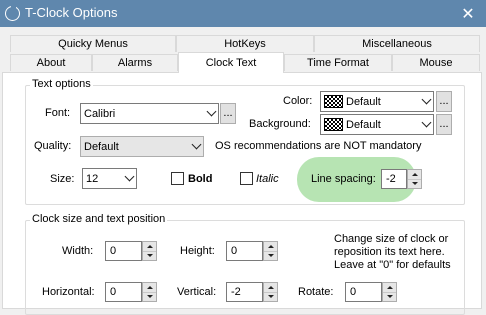 This screenshot has height=315, width=486. What do you see at coordinates (68, 292) in the screenshot?
I see `horizontal-label: Horizontal:` at bounding box center [68, 292].